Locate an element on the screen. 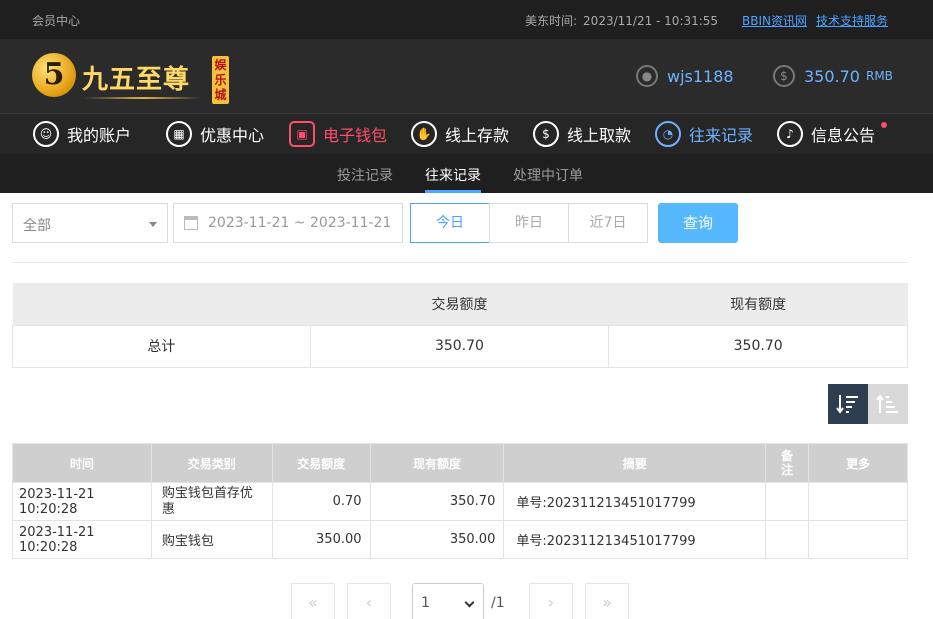  summary-header-cell: 交易额度 is located at coordinates (459, 304).